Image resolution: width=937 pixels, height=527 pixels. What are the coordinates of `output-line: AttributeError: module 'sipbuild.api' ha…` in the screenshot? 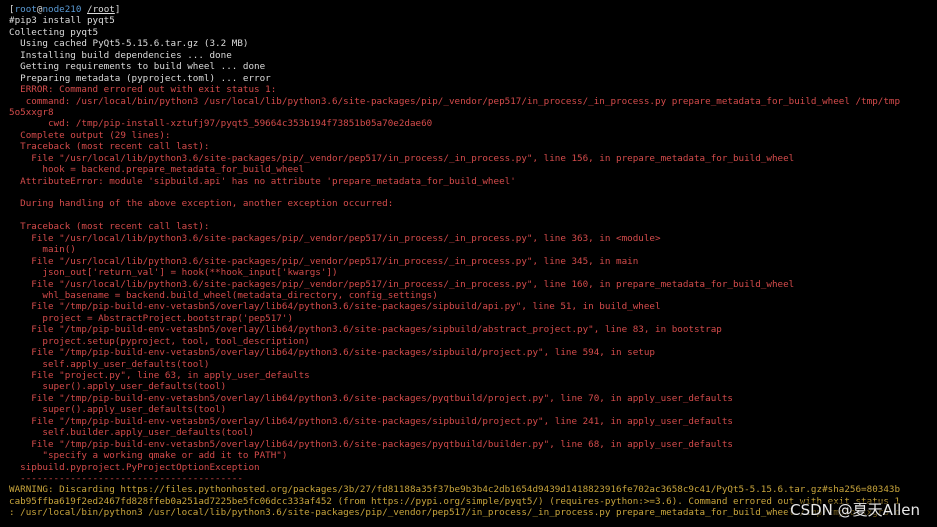 It's located at (262, 181).